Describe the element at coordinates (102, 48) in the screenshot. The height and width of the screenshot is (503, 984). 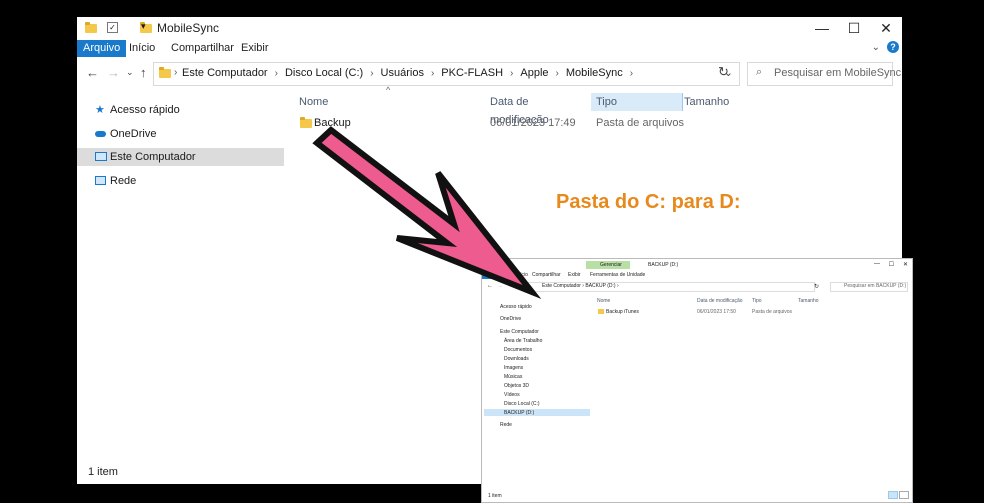
I see `tab-arquivo: Arquivo` at that location.